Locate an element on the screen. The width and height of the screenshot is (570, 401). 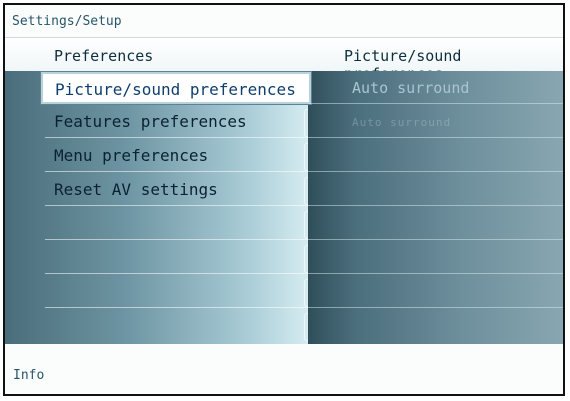
column-header: Preferences Picture/sound preferences is located at coordinates (284, 60).